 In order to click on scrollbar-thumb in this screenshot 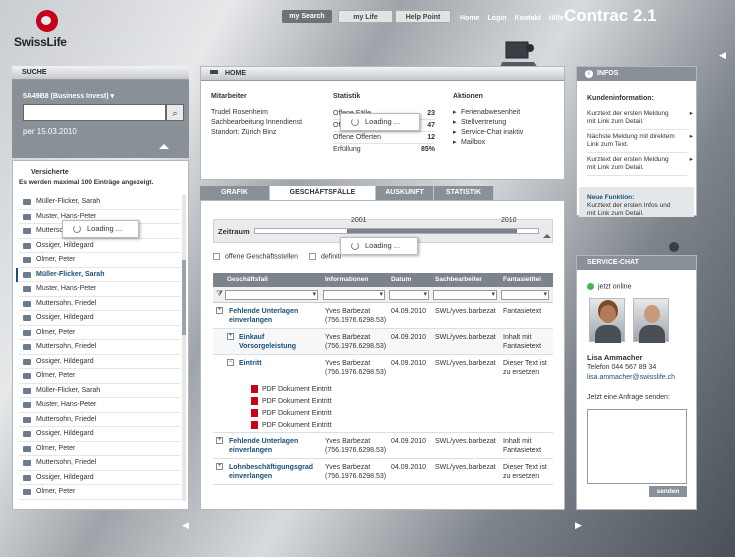, I will do `click(184, 297)`.